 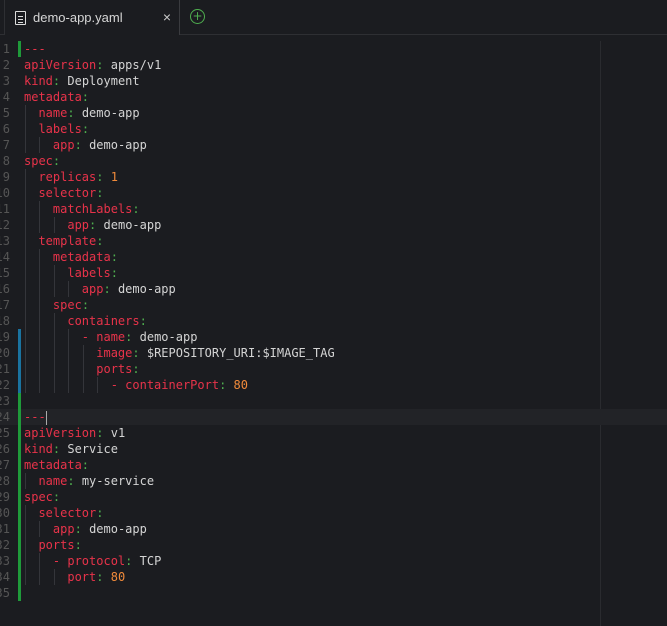 What do you see at coordinates (333, 81) in the screenshot?
I see `code-line: 3 kind: Deployment` at bounding box center [333, 81].